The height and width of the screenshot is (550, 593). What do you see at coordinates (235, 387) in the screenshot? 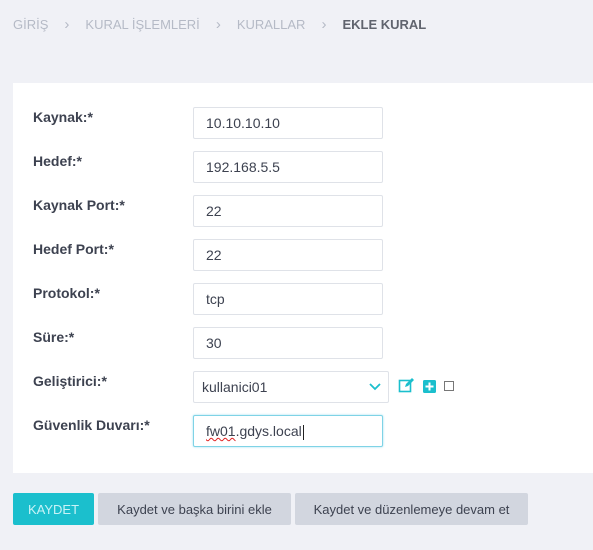
I see `developer-selected-value: kullanici01` at bounding box center [235, 387].